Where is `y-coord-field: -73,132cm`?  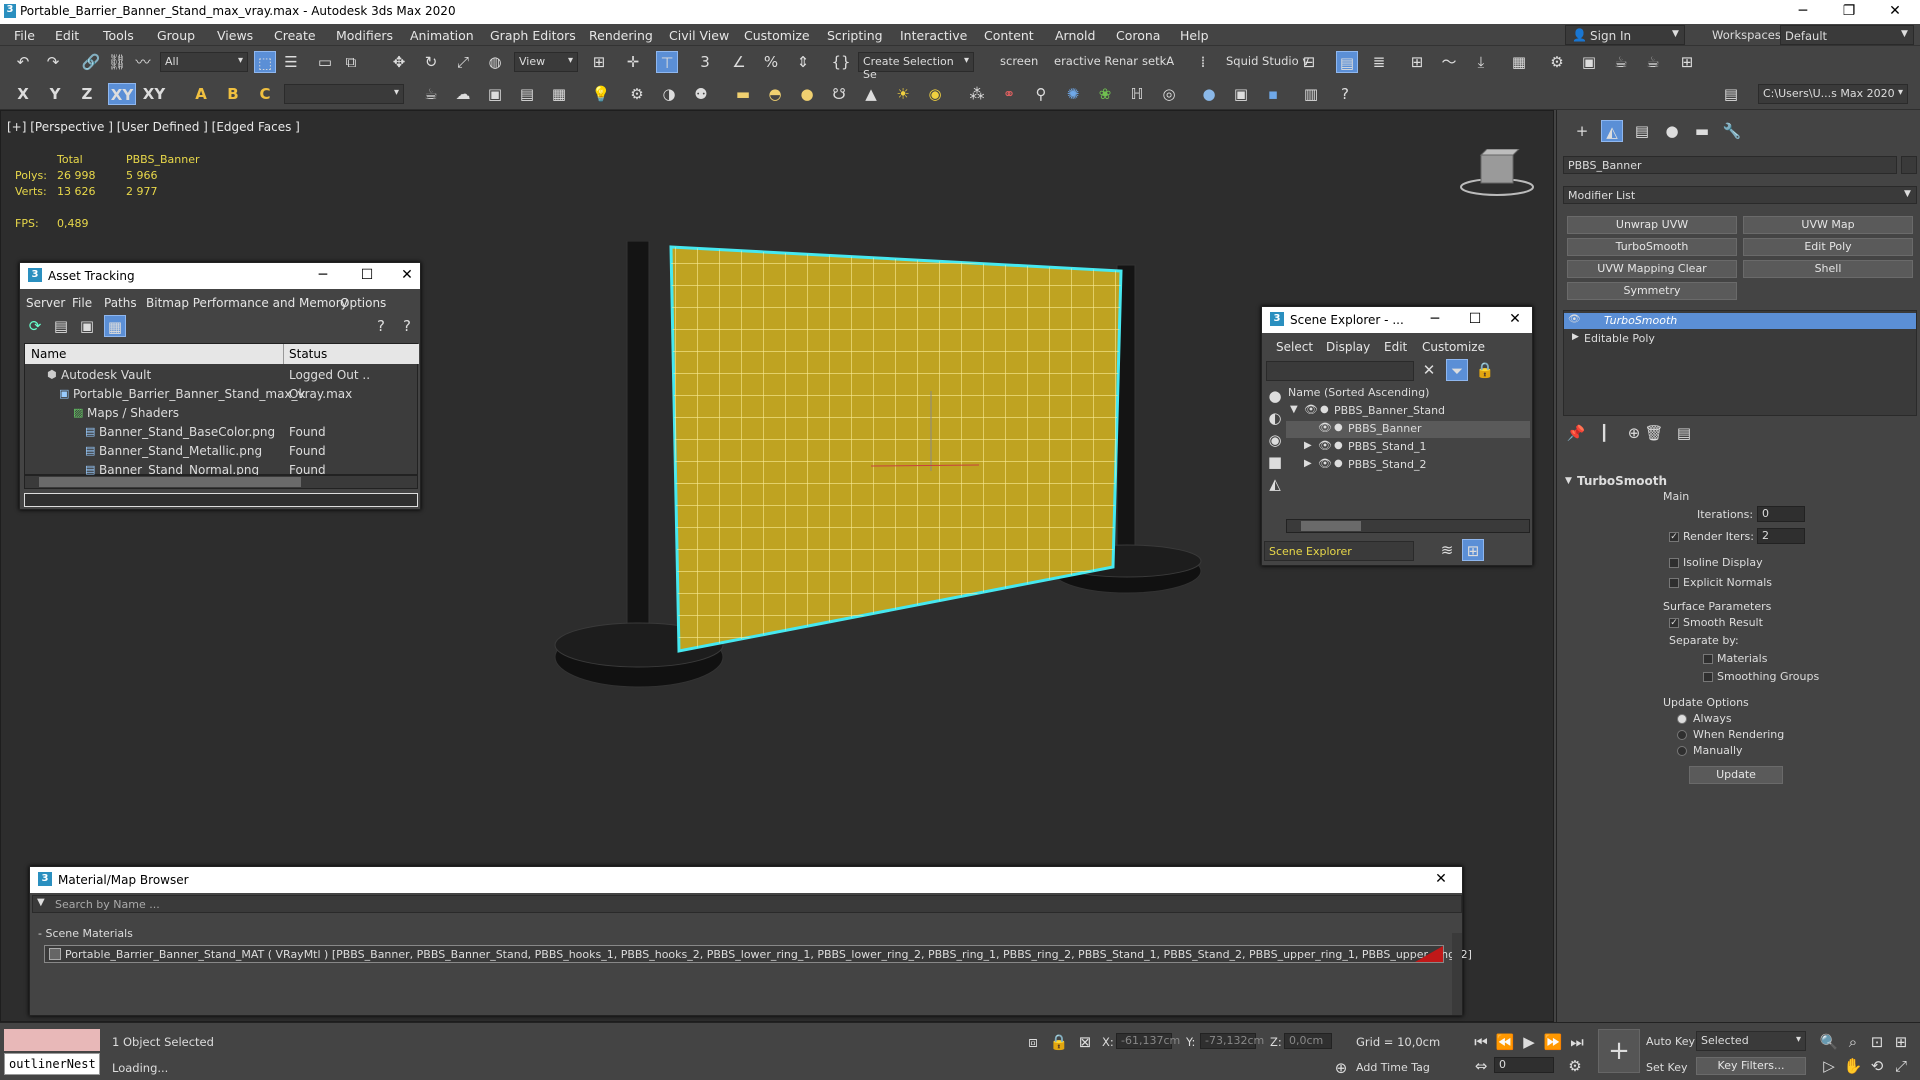
y-coord-field: -73,132cm is located at coordinates (1232, 1041).